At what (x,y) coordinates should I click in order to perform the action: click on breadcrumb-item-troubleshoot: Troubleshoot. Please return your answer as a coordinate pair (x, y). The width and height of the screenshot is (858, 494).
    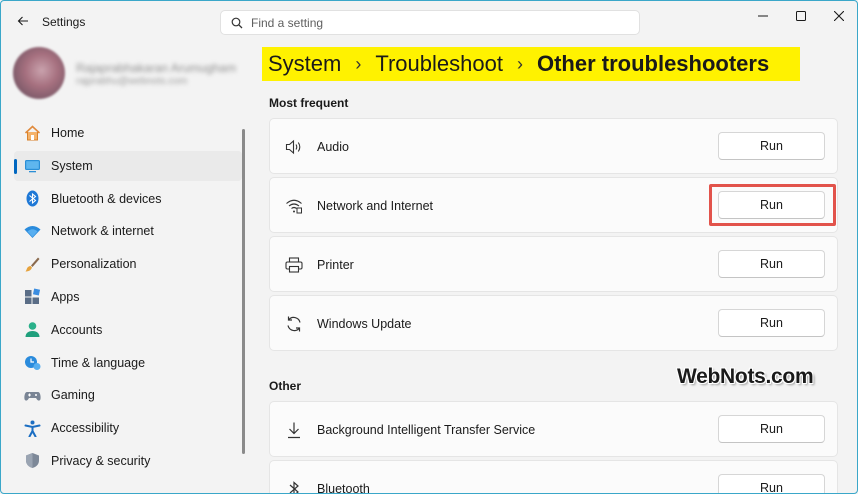
    Looking at the image, I should click on (439, 64).